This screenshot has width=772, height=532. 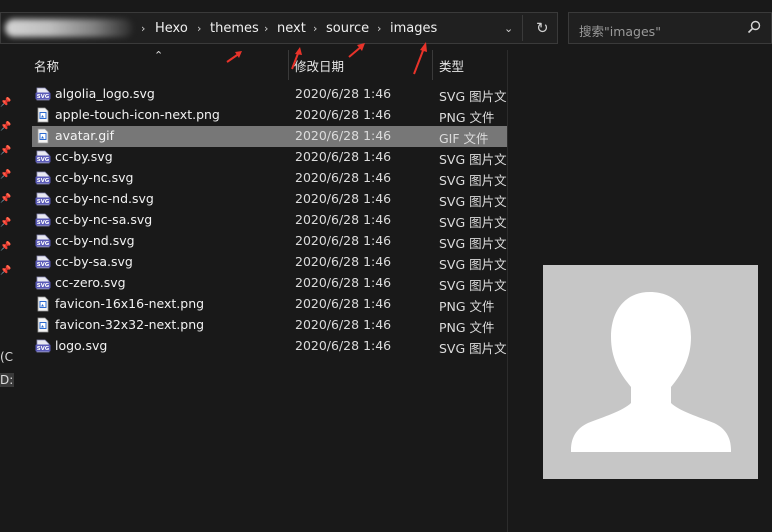 What do you see at coordinates (542, 28) in the screenshot?
I see `refresh-icon: ↻` at bounding box center [542, 28].